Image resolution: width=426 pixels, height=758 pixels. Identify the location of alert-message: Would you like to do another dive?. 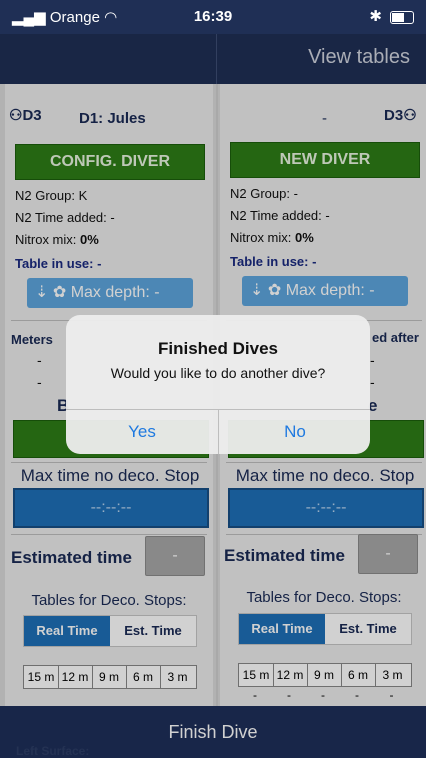
(218, 373).